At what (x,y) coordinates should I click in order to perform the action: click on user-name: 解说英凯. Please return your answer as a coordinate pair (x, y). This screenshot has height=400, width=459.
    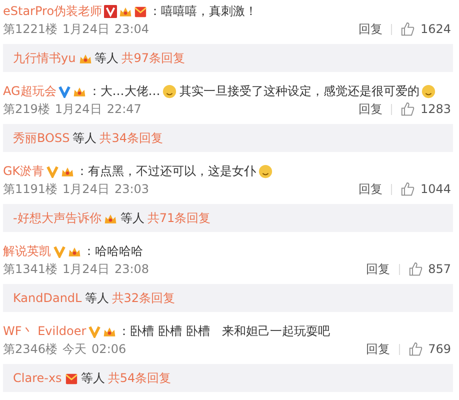
    Looking at the image, I should click on (27, 251).